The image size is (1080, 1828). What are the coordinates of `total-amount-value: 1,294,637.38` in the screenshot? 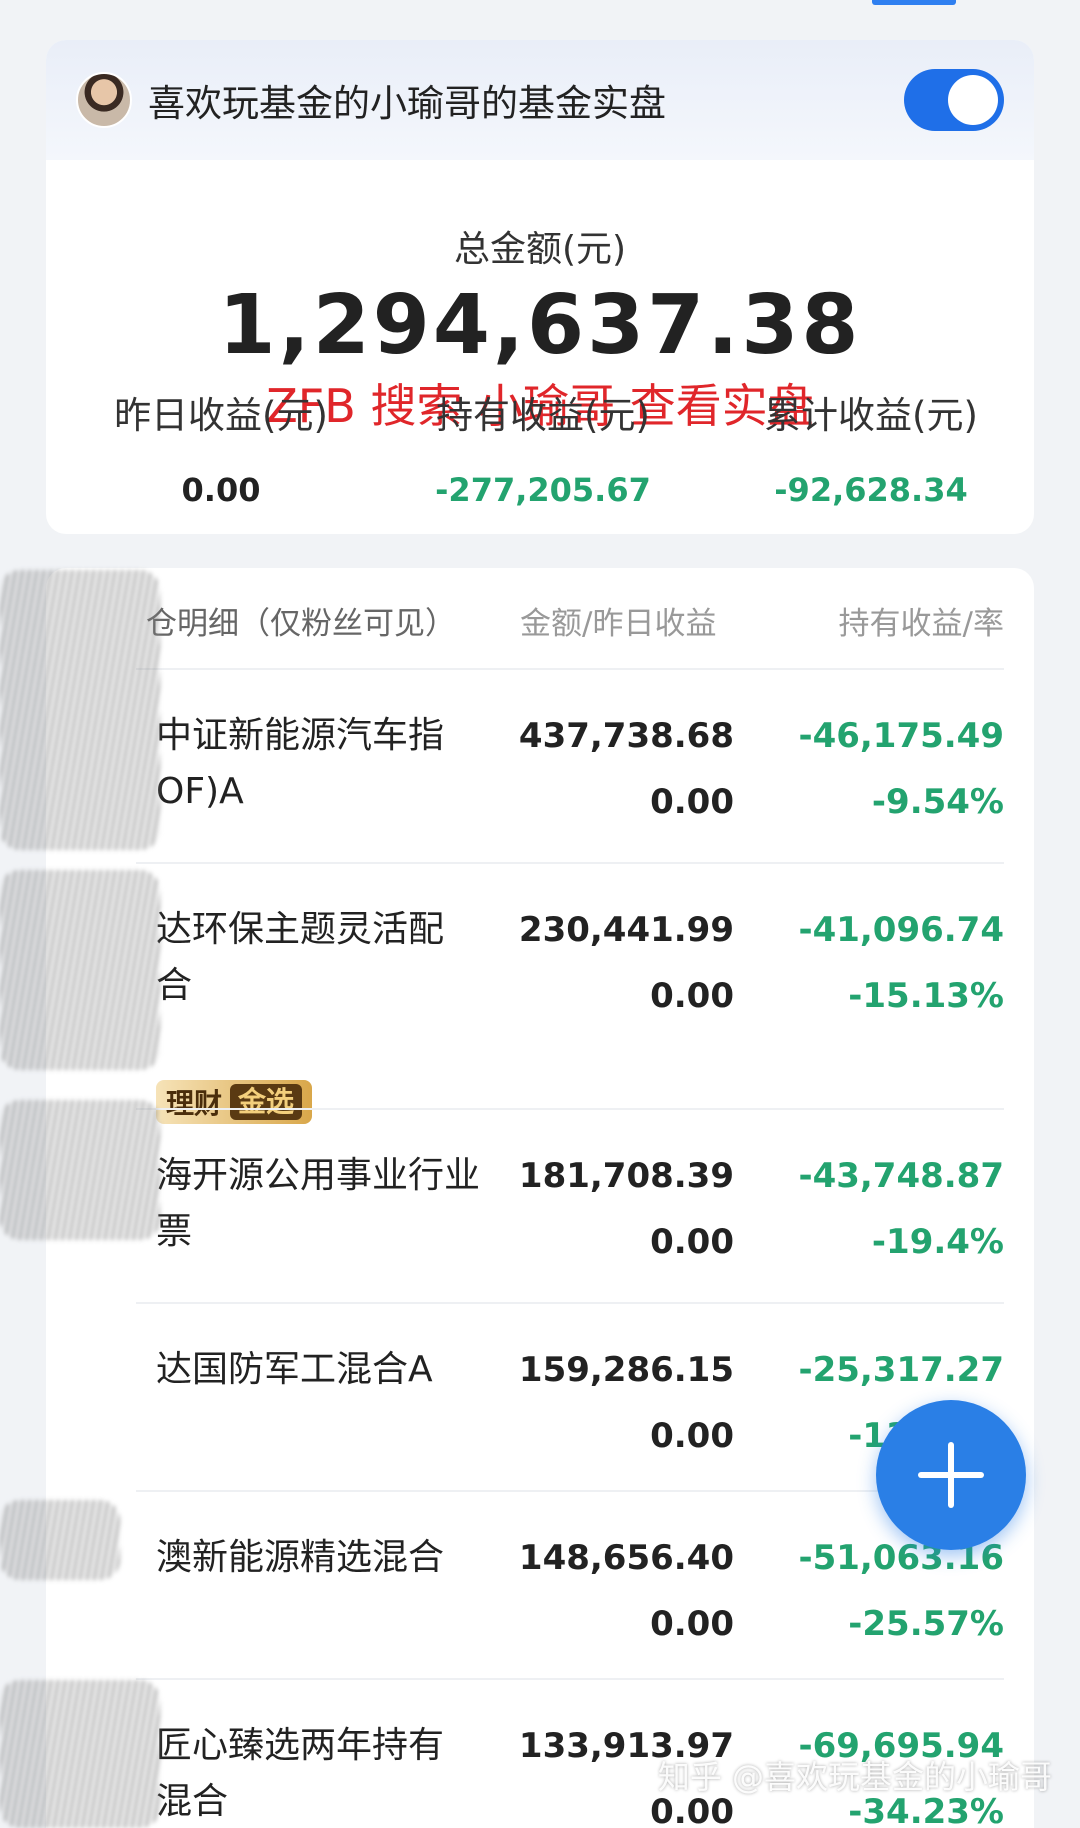 It's located at (540, 325).